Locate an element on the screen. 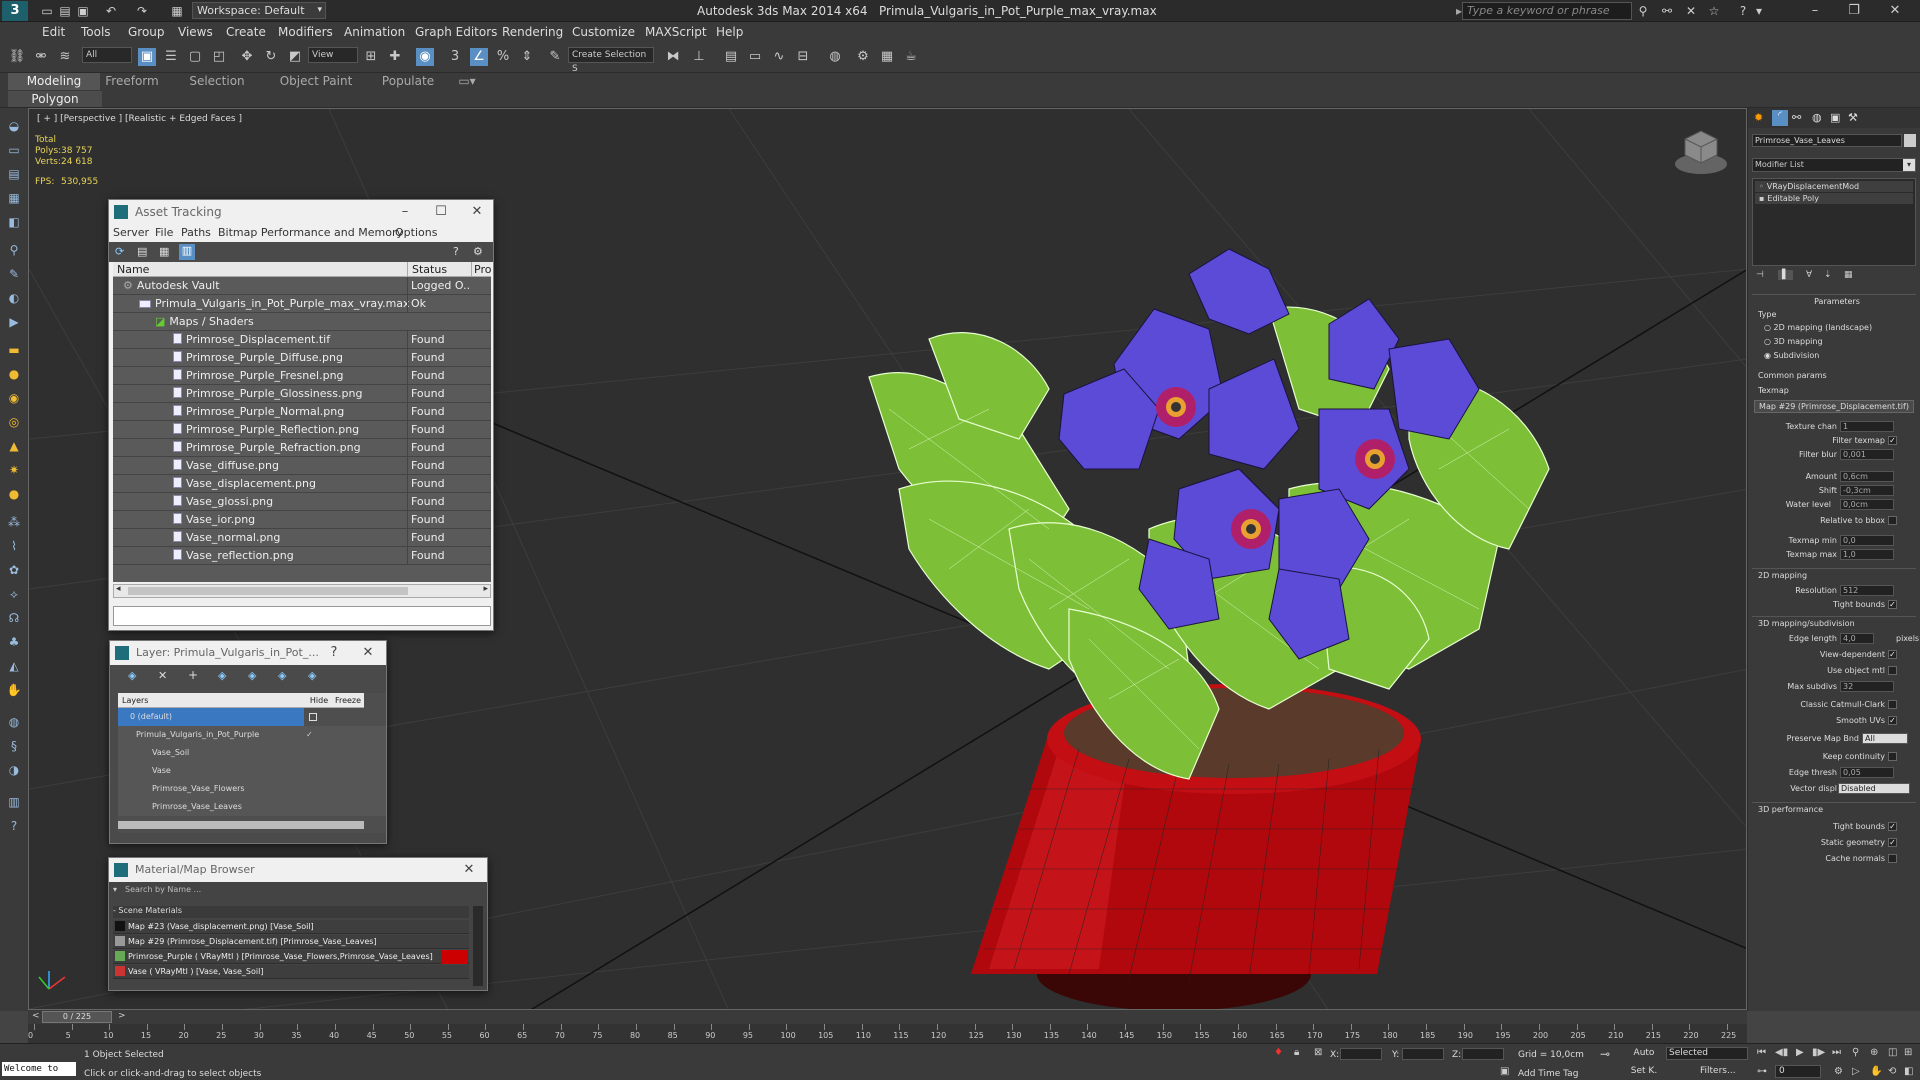 Image resolution: width=1920 pixels, height=1080 pixels. morph-icon: ⟡ is located at coordinates (14, 594).